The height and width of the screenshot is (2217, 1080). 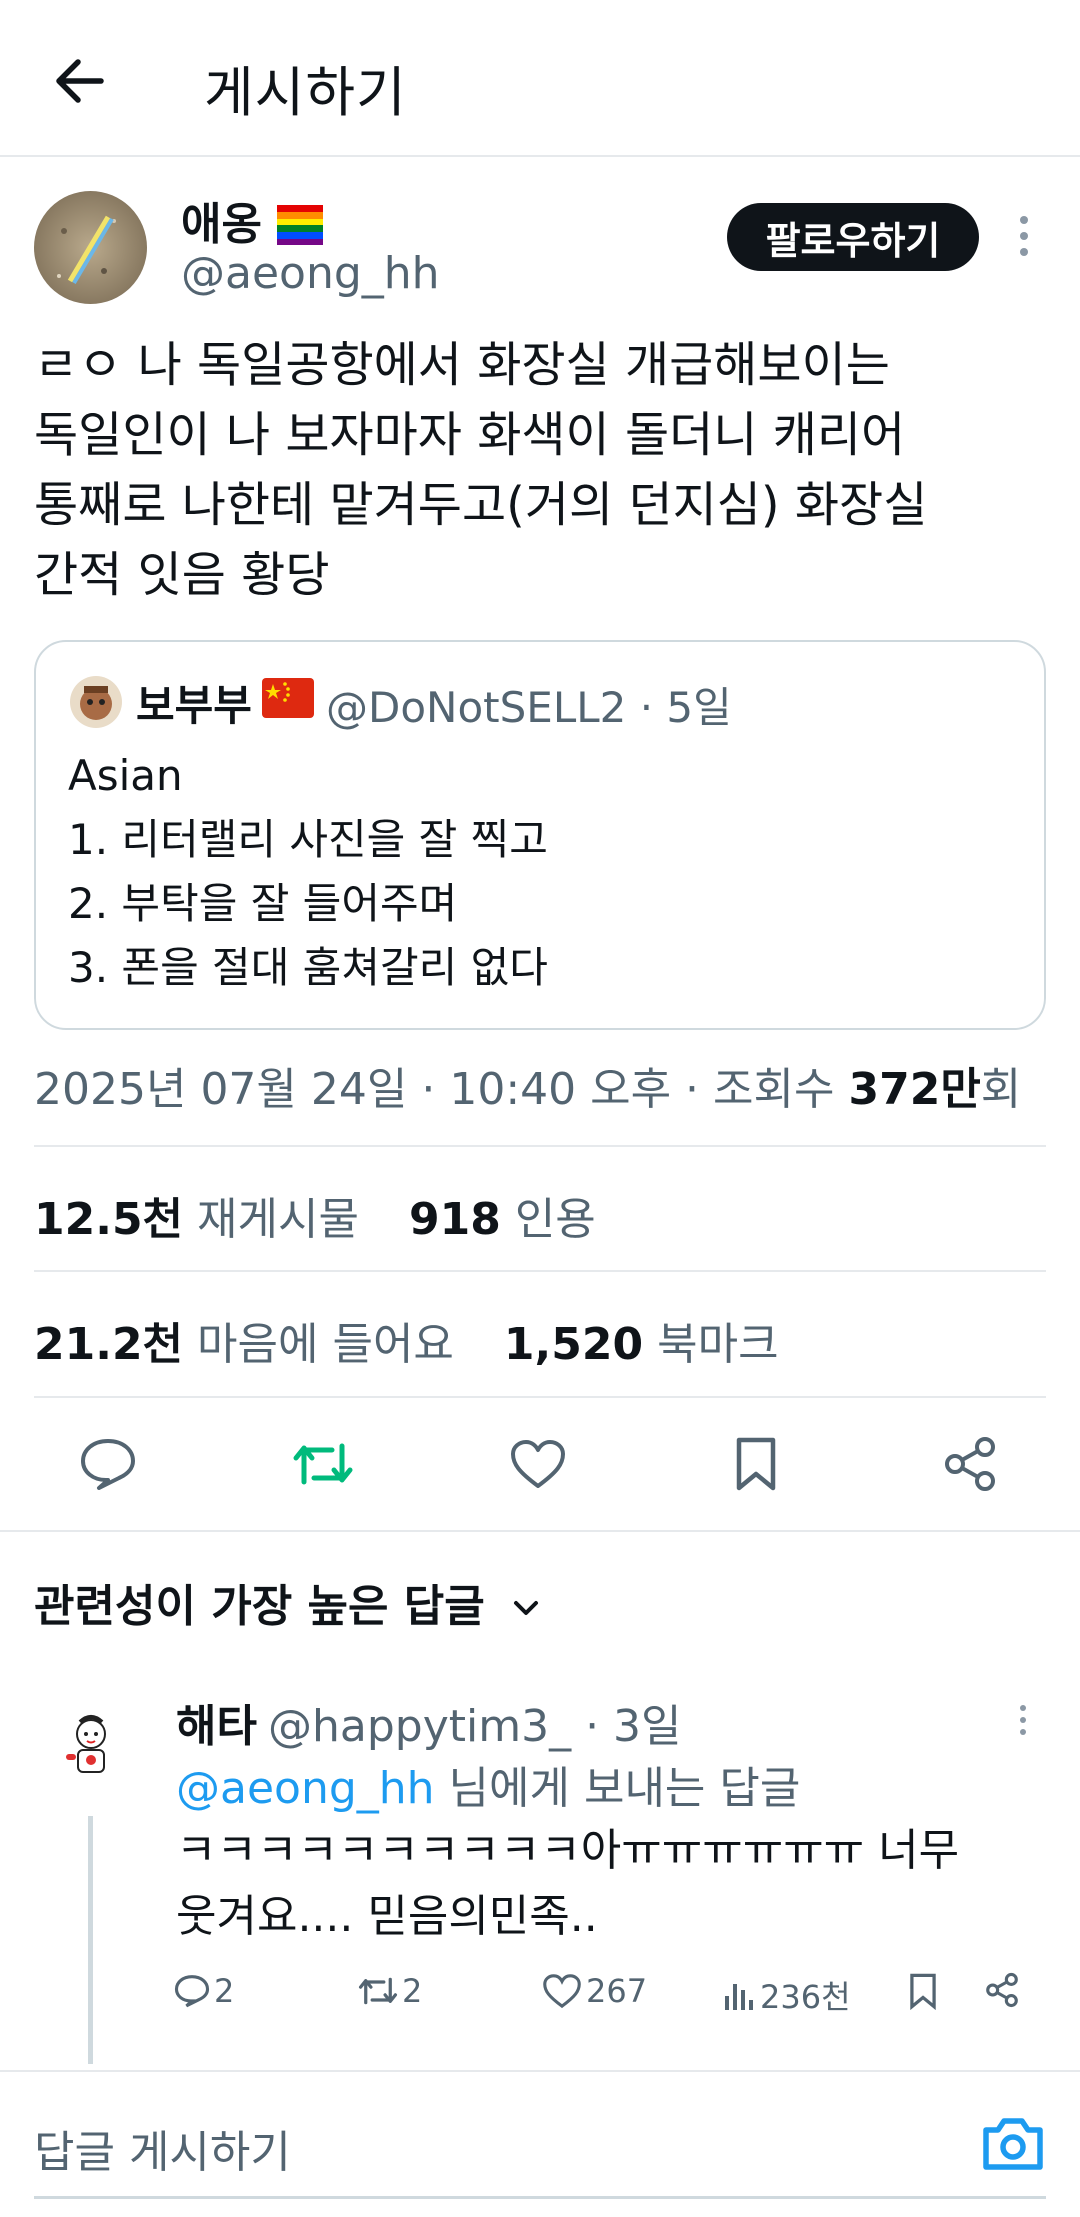 I want to click on reply-sort-label: 관련성이 가장 높은 답글, so click(x=259, y=1606).